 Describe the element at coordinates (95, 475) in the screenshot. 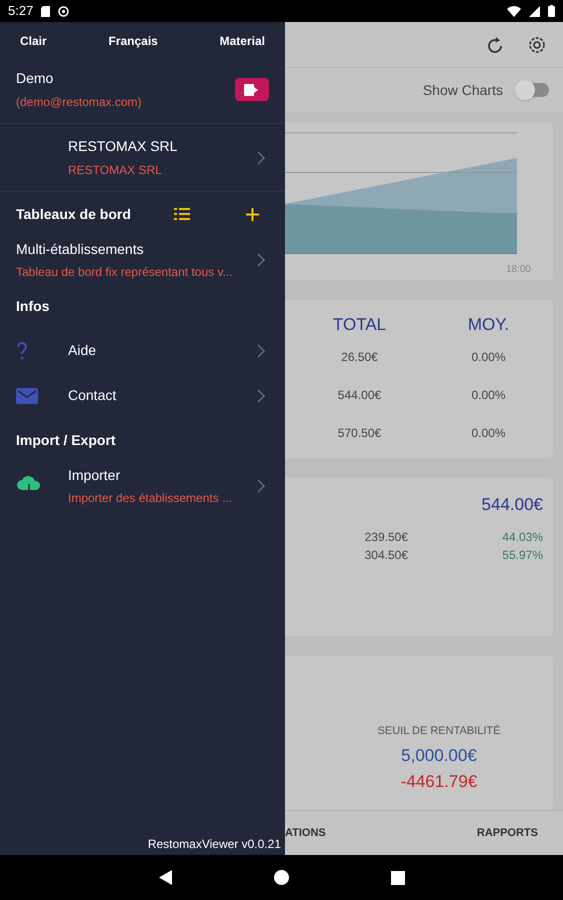

I see `item-title: Importer` at that location.